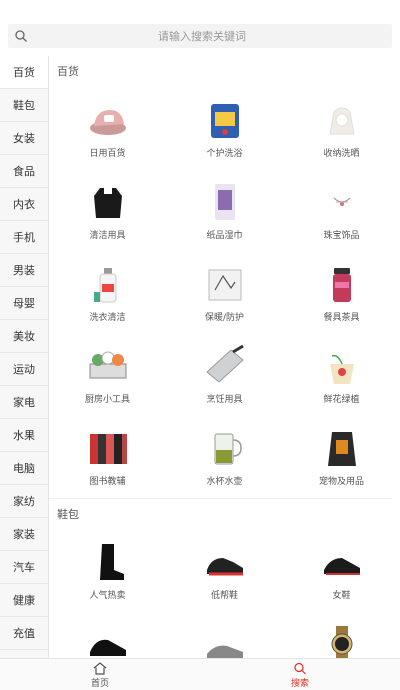 This screenshot has height=690, width=400. I want to click on category-item: 餐具茶具, so click(341, 293).